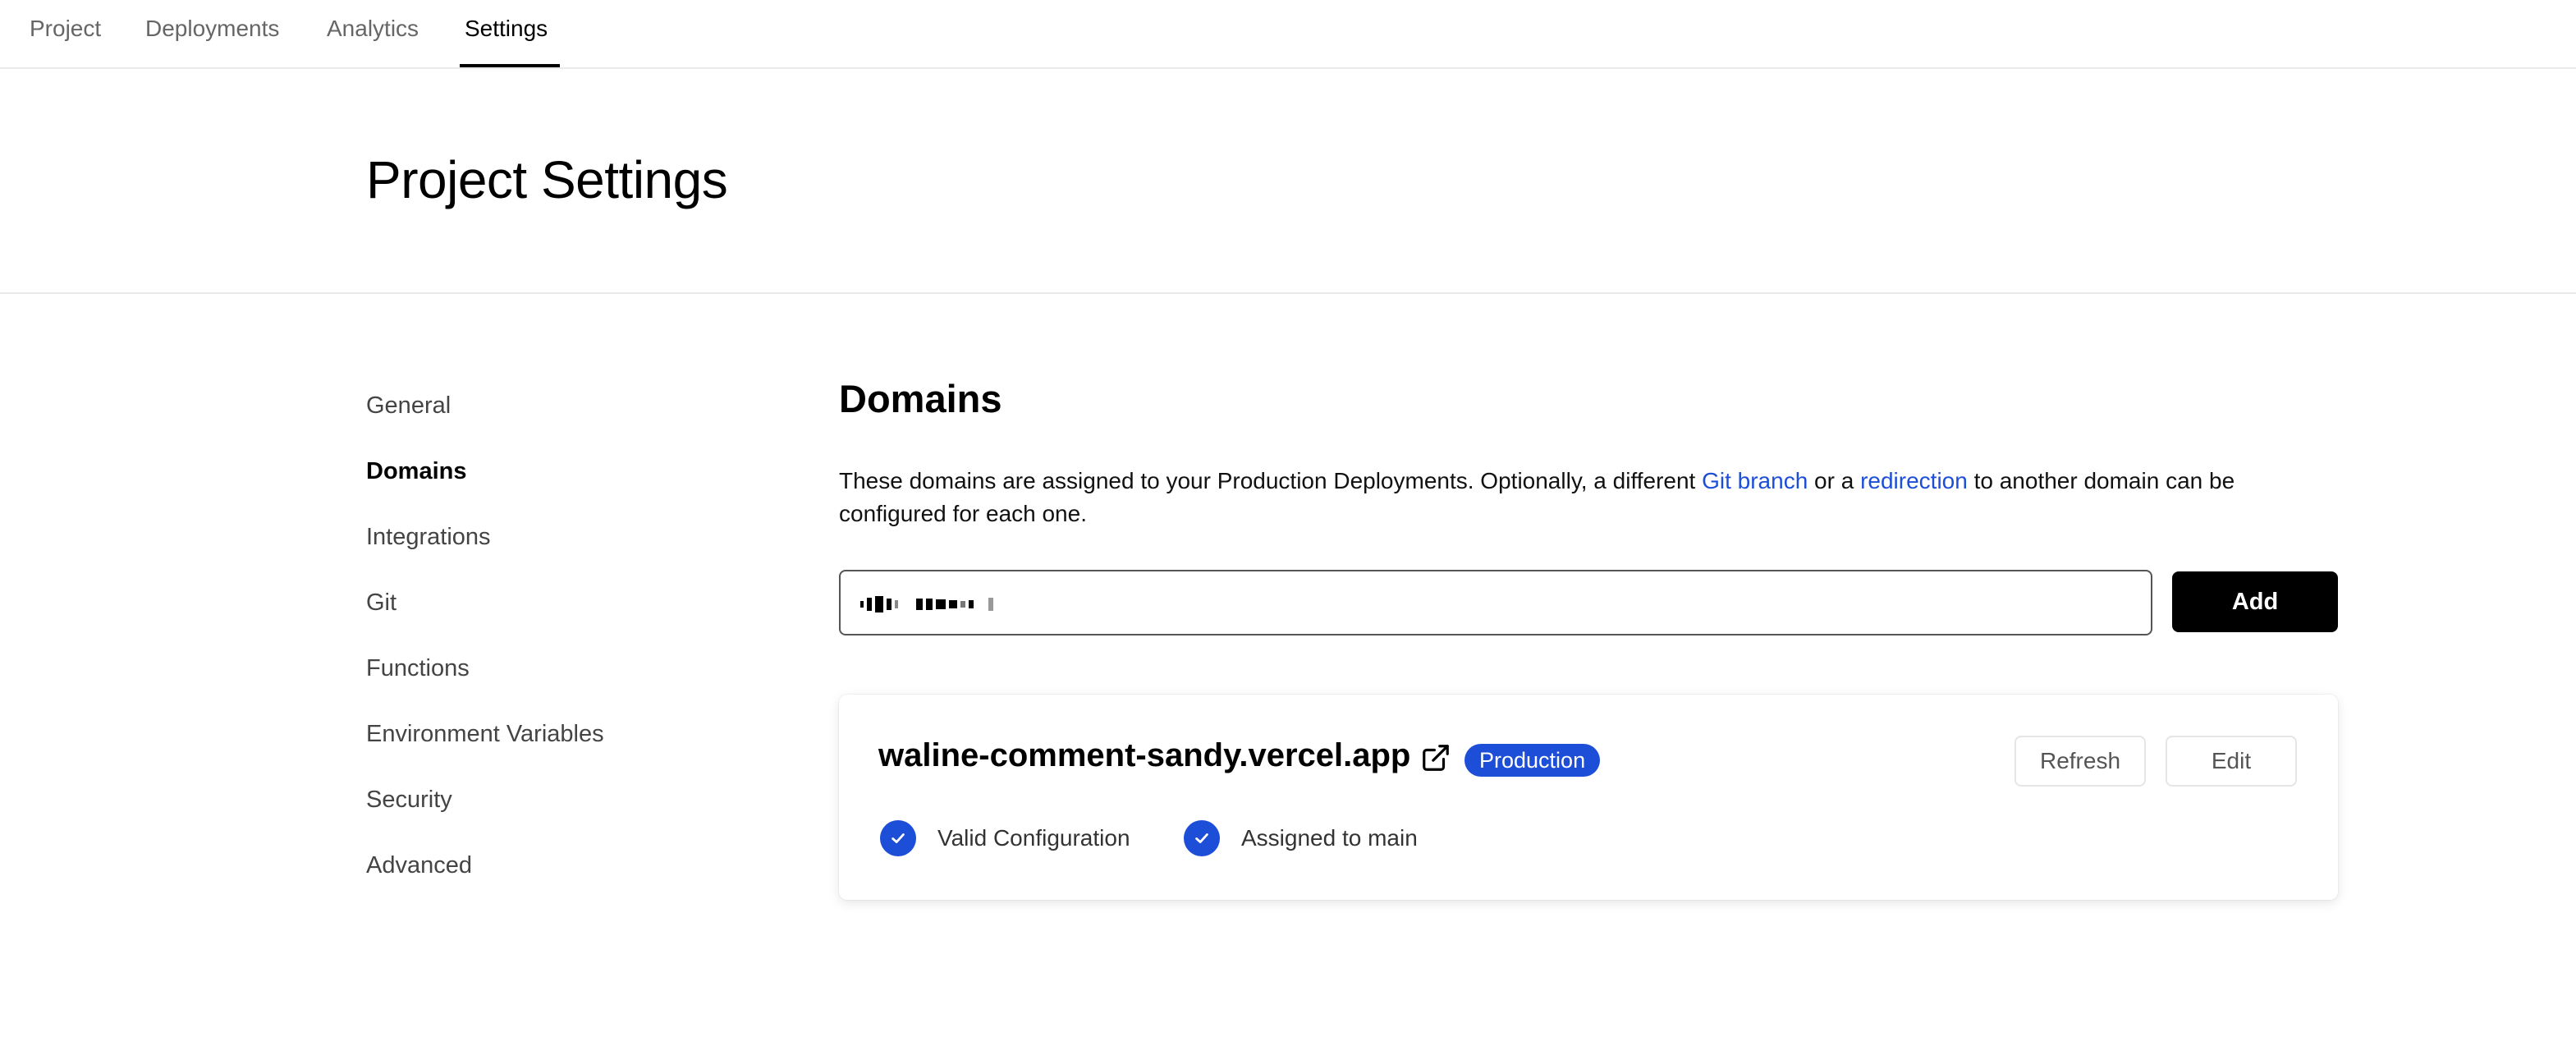 Image resolution: width=2576 pixels, height=1046 pixels. I want to click on active-tab-indicator, so click(510, 66).